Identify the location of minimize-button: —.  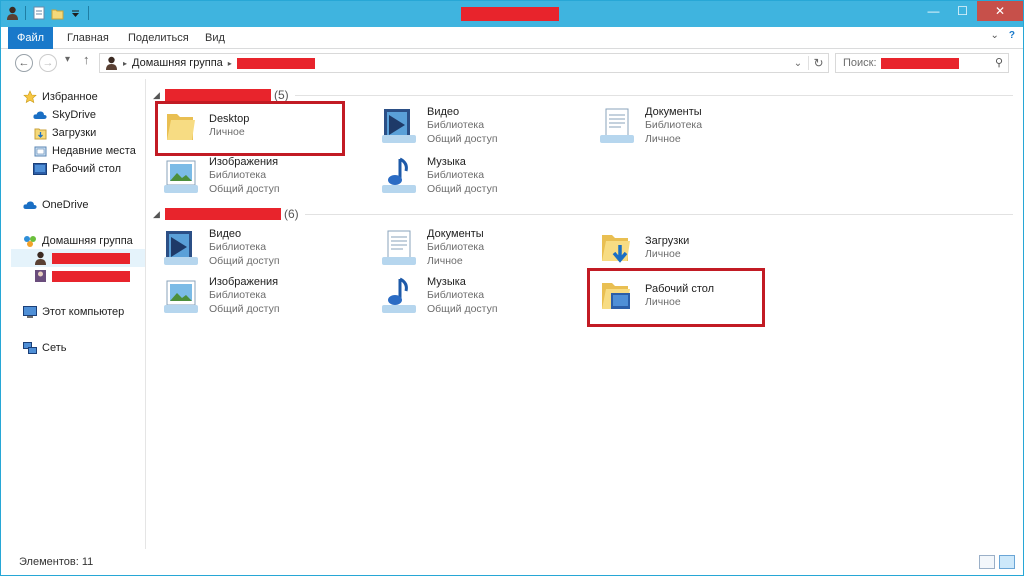
(933, 11).